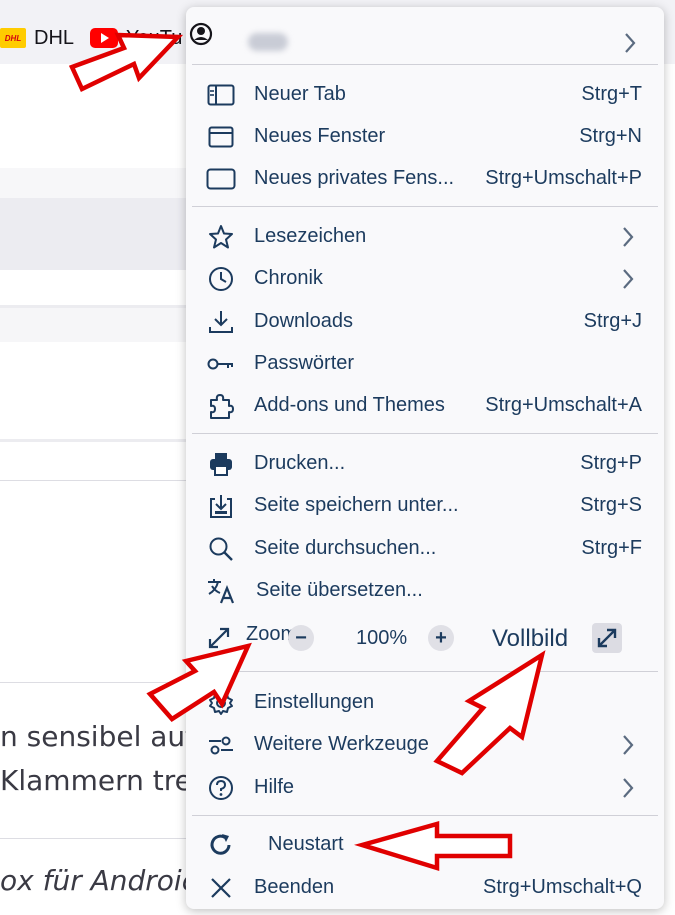 The image size is (675, 915). What do you see at coordinates (314, 701) in the screenshot?
I see `menu-item-label: Einstellungen` at bounding box center [314, 701].